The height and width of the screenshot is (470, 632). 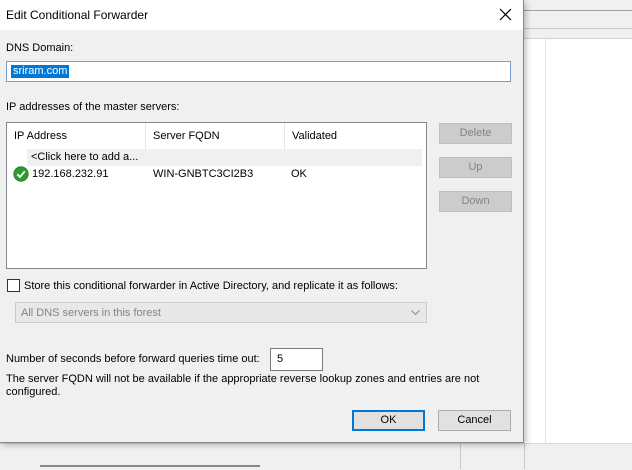 I want to click on replication-scope-dropdown: All DNS servers in this forest, so click(x=221, y=312).